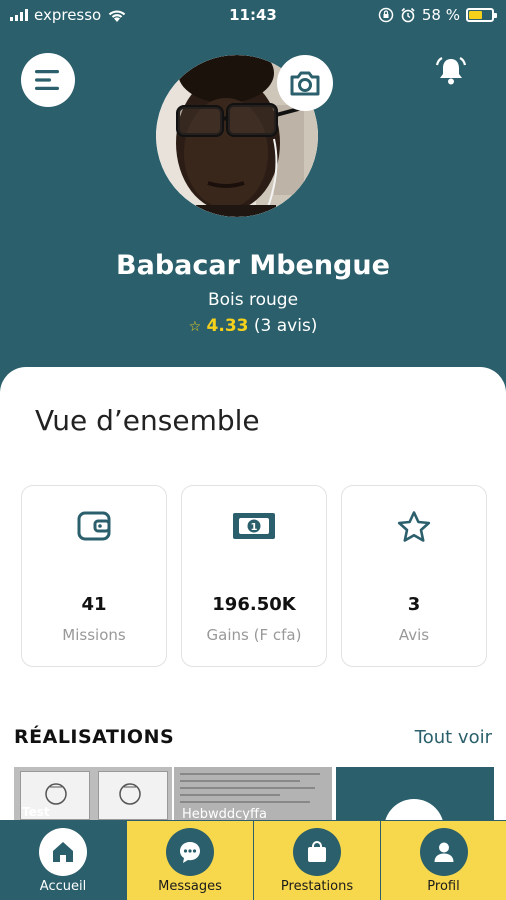 Image resolution: width=506 pixels, height=900 pixels. What do you see at coordinates (285, 326) in the screenshot?
I see `review-count: (3 avis)` at bounding box center [285, 326].